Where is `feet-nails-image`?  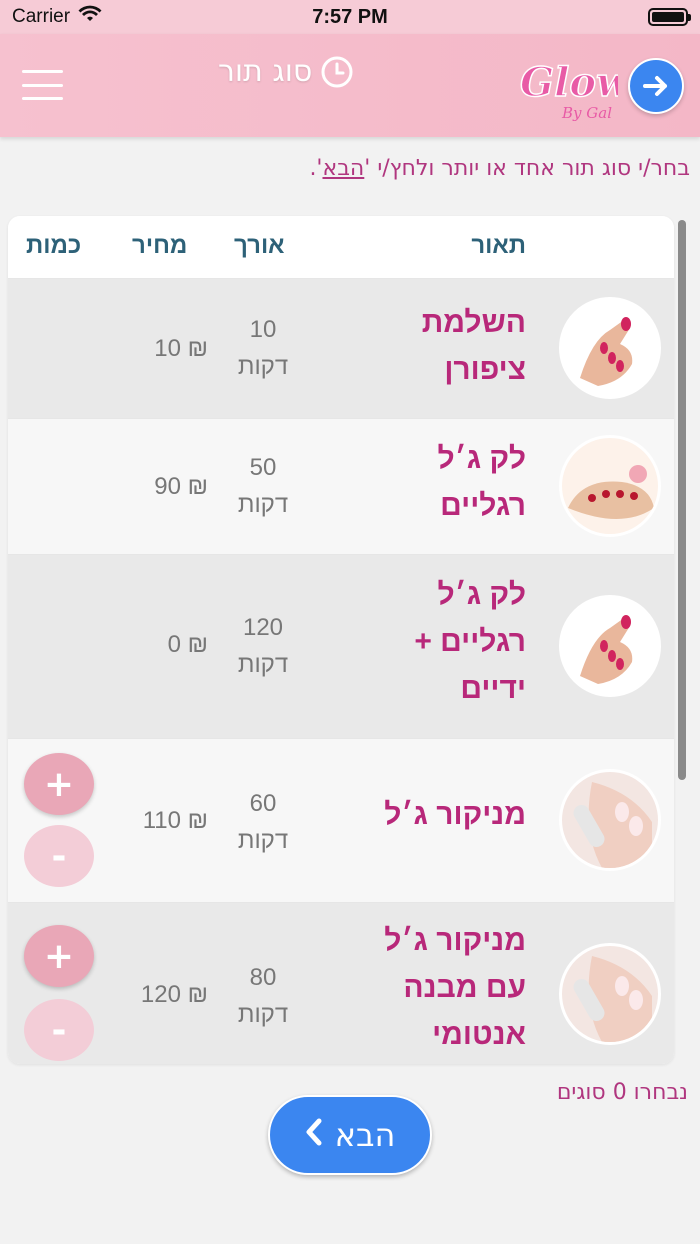
feet-nails-image is located at coordinates (610, 486).